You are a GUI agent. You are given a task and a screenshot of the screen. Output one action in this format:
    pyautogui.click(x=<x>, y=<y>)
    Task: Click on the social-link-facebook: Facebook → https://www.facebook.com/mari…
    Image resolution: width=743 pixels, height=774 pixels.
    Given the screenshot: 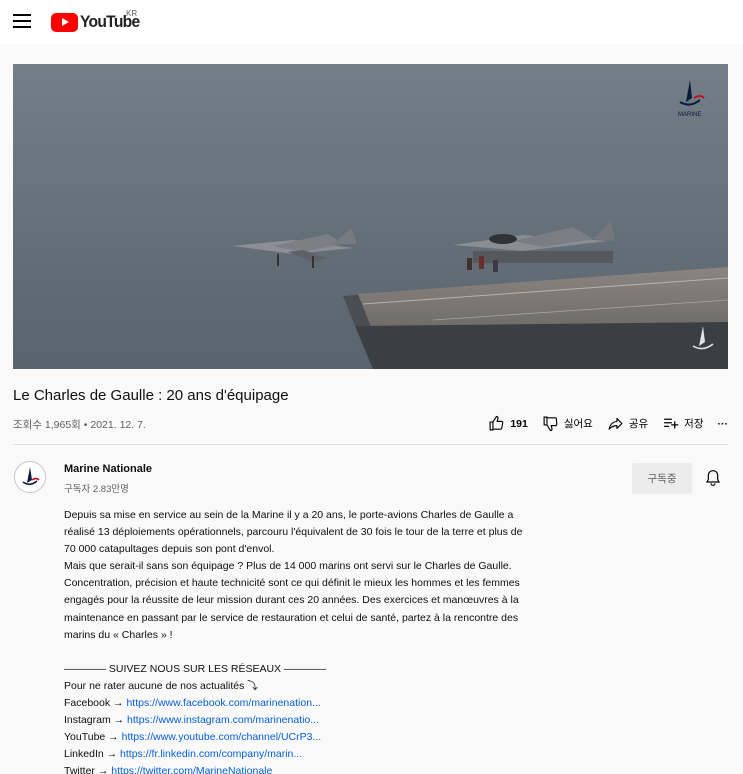 What is the action you would take?
    pyautogui.click(x=314, y=703)
    